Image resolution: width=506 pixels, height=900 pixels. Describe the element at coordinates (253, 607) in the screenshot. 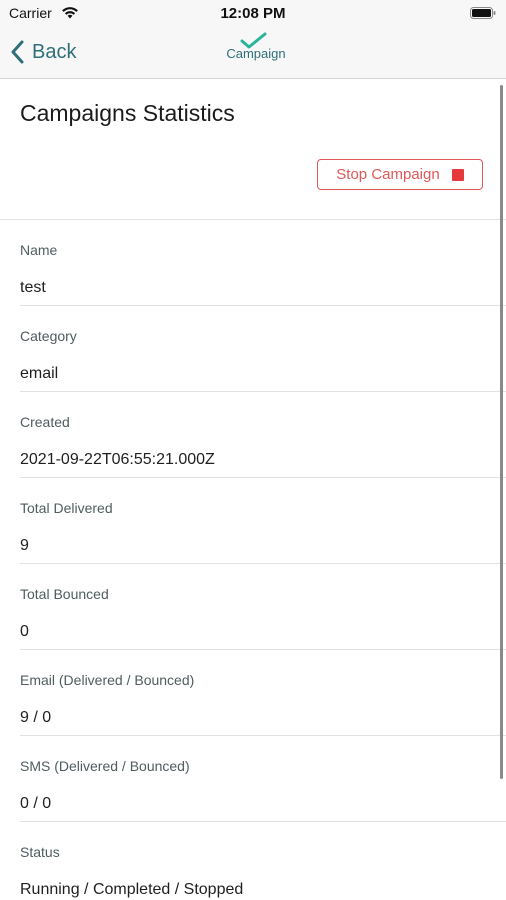

I see `field-total-bounced: Total Bounced 0` at that location.